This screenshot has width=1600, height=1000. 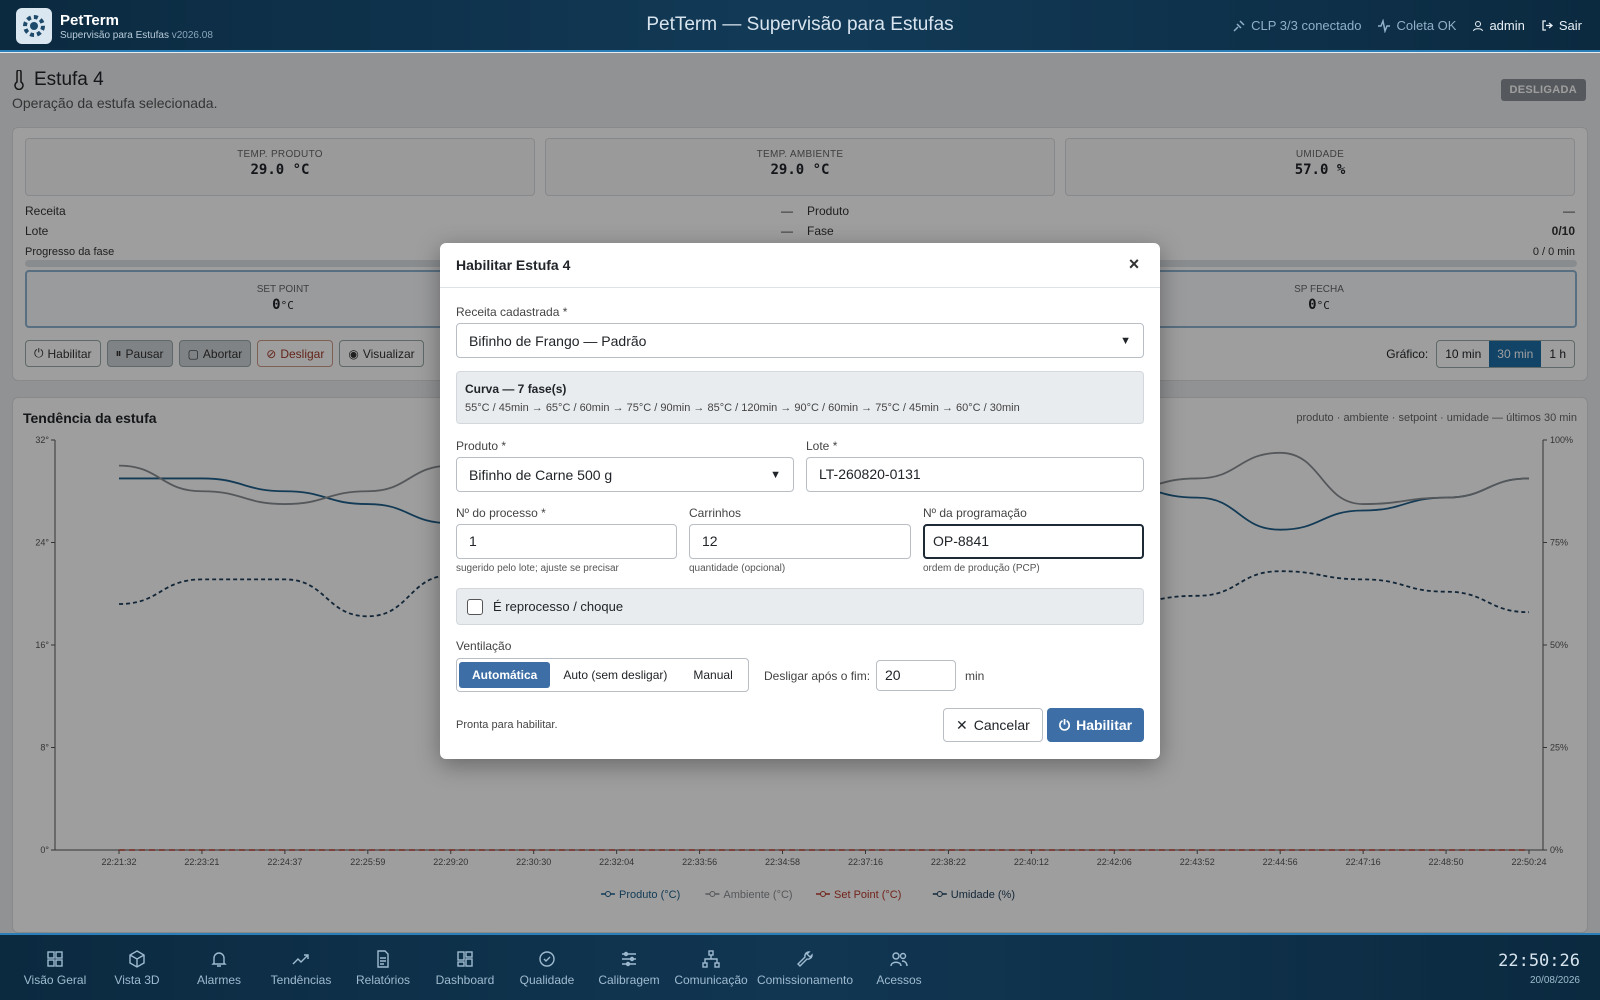 I want to click on nav-label: Tendências, so click(x=301, y=980).